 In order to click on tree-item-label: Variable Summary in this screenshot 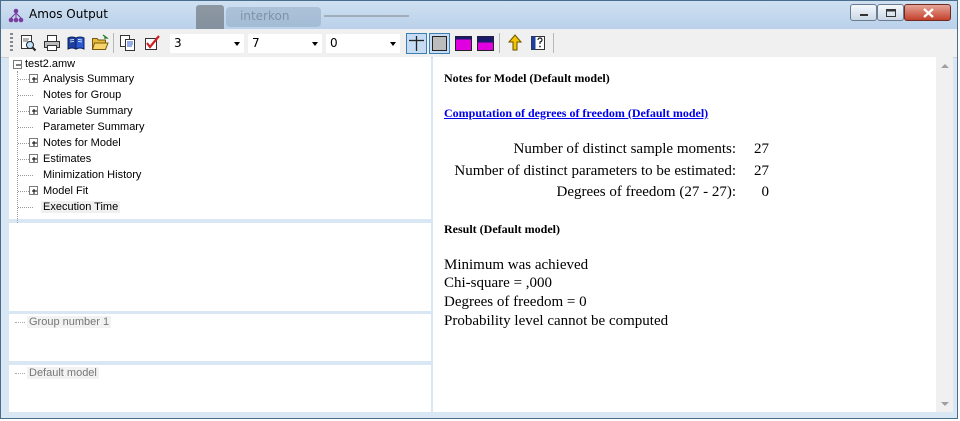, I will do `click(88, 111)`.